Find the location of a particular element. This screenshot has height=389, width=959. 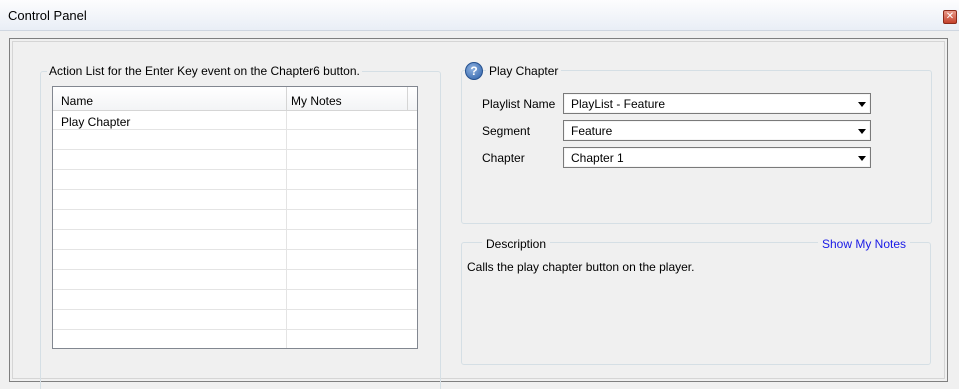

show-my-notes-link: Show My Notes is located at coordinates (864, 244).